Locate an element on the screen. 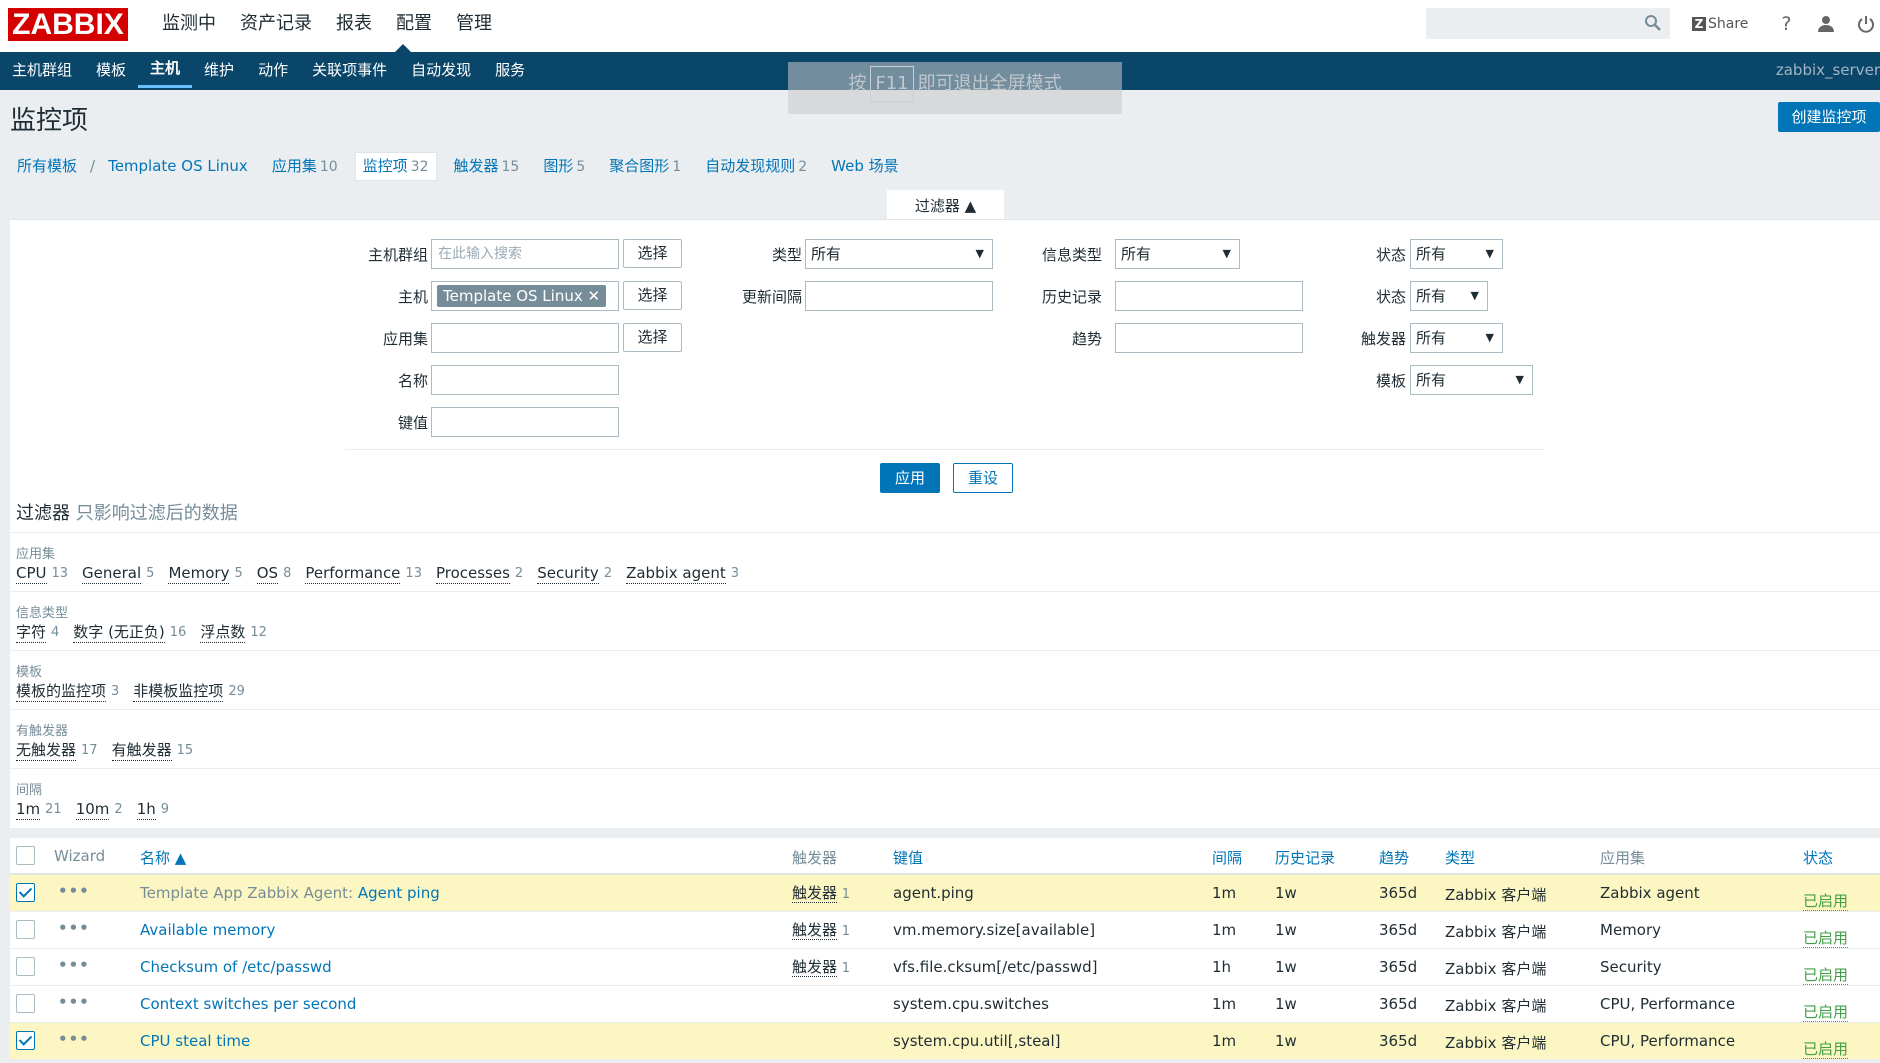 The height and width of the screenshot is (1063, 1880). subnav-templates: 模板 is located at coordinates (111, 70).